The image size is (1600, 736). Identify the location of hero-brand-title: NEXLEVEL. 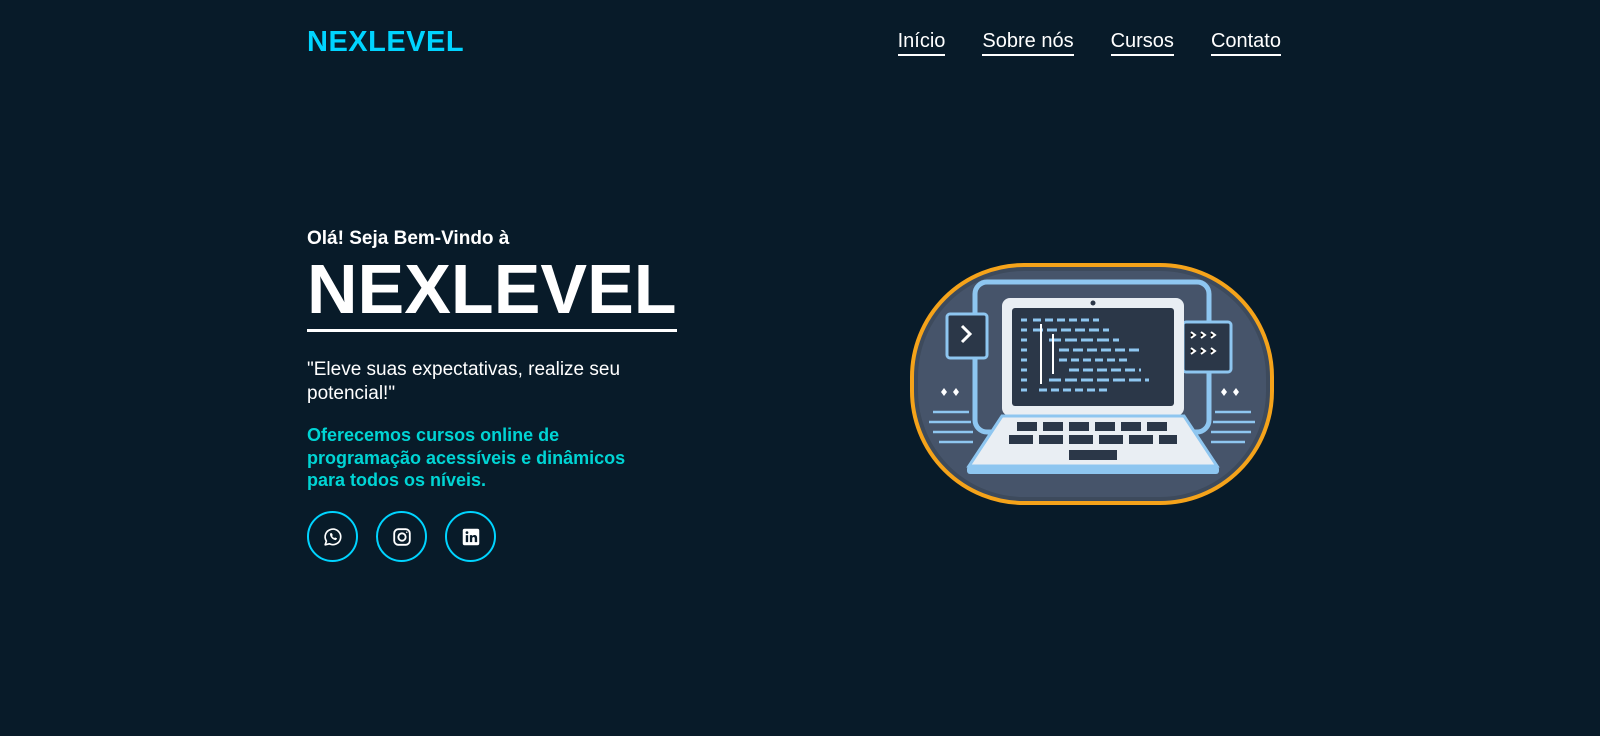
(492, 293).